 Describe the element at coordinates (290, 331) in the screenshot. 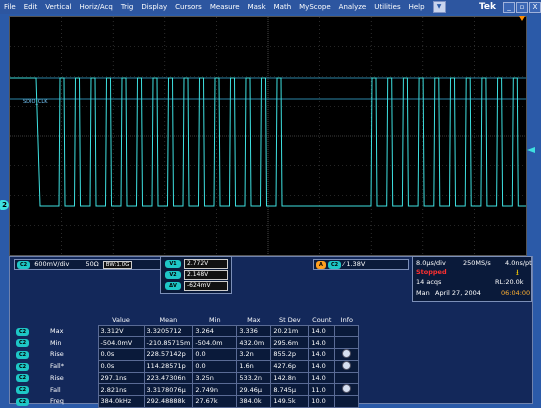

I see `measurement-stdev: 20.21m` at that location.